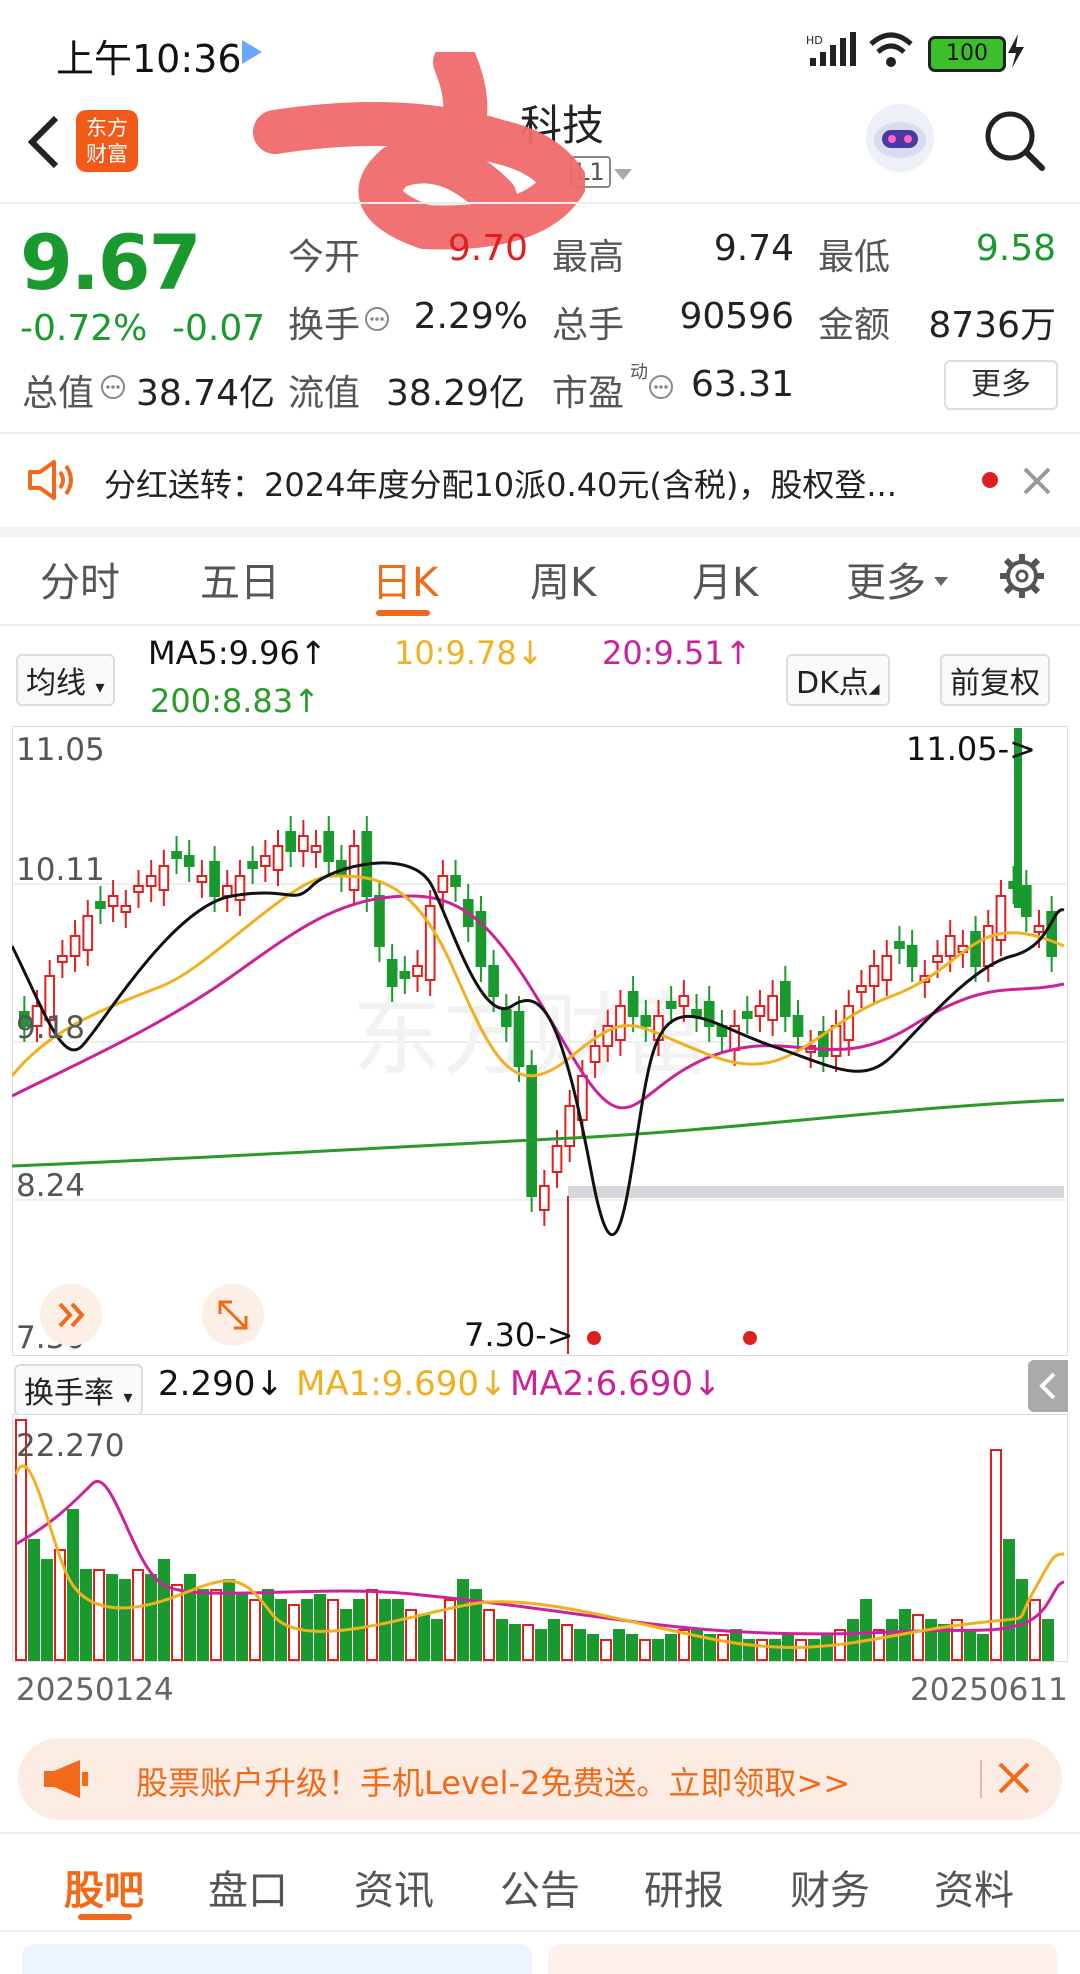  Describe the element at coordinates (995, 680) in the screenshot. I see `adjust-button: 前复权` at that location.